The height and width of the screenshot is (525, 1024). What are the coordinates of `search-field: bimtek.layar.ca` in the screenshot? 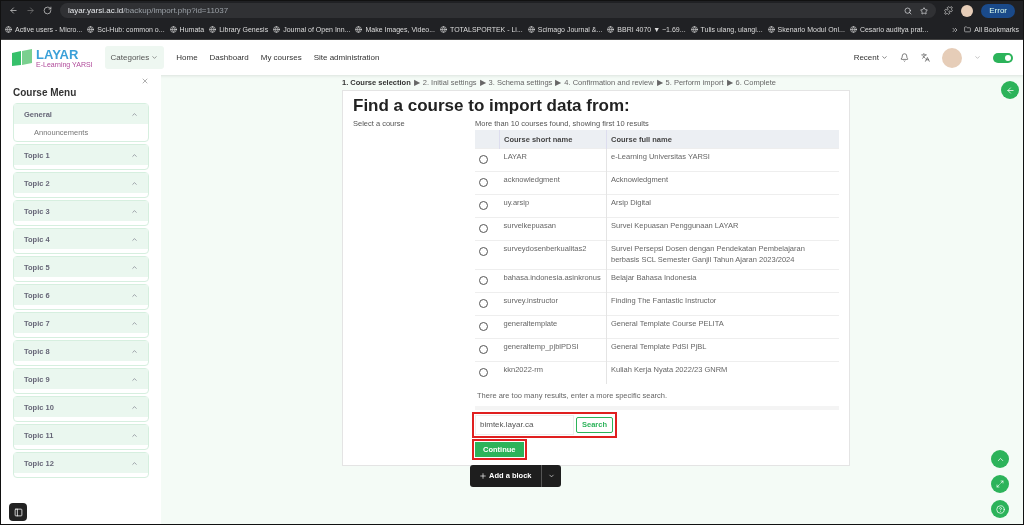 It's located at (524, 424).